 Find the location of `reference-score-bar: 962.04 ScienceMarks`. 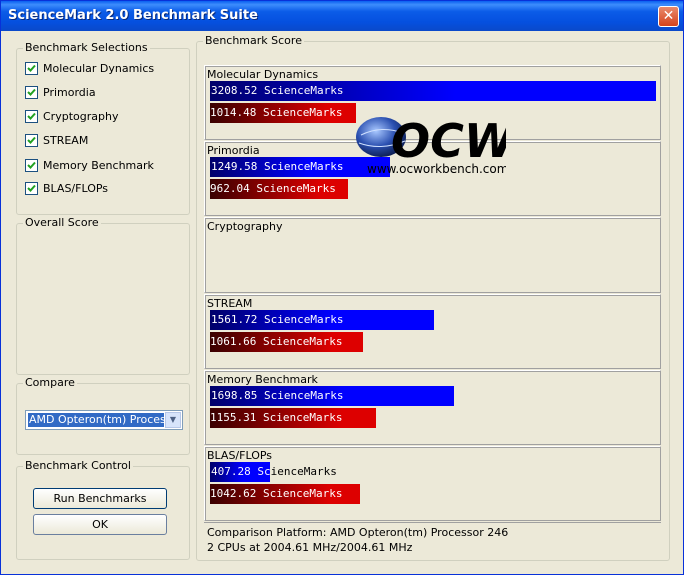

reference-score-bar: 962.04 ScienceMarks is located at coordinates (279, 189).